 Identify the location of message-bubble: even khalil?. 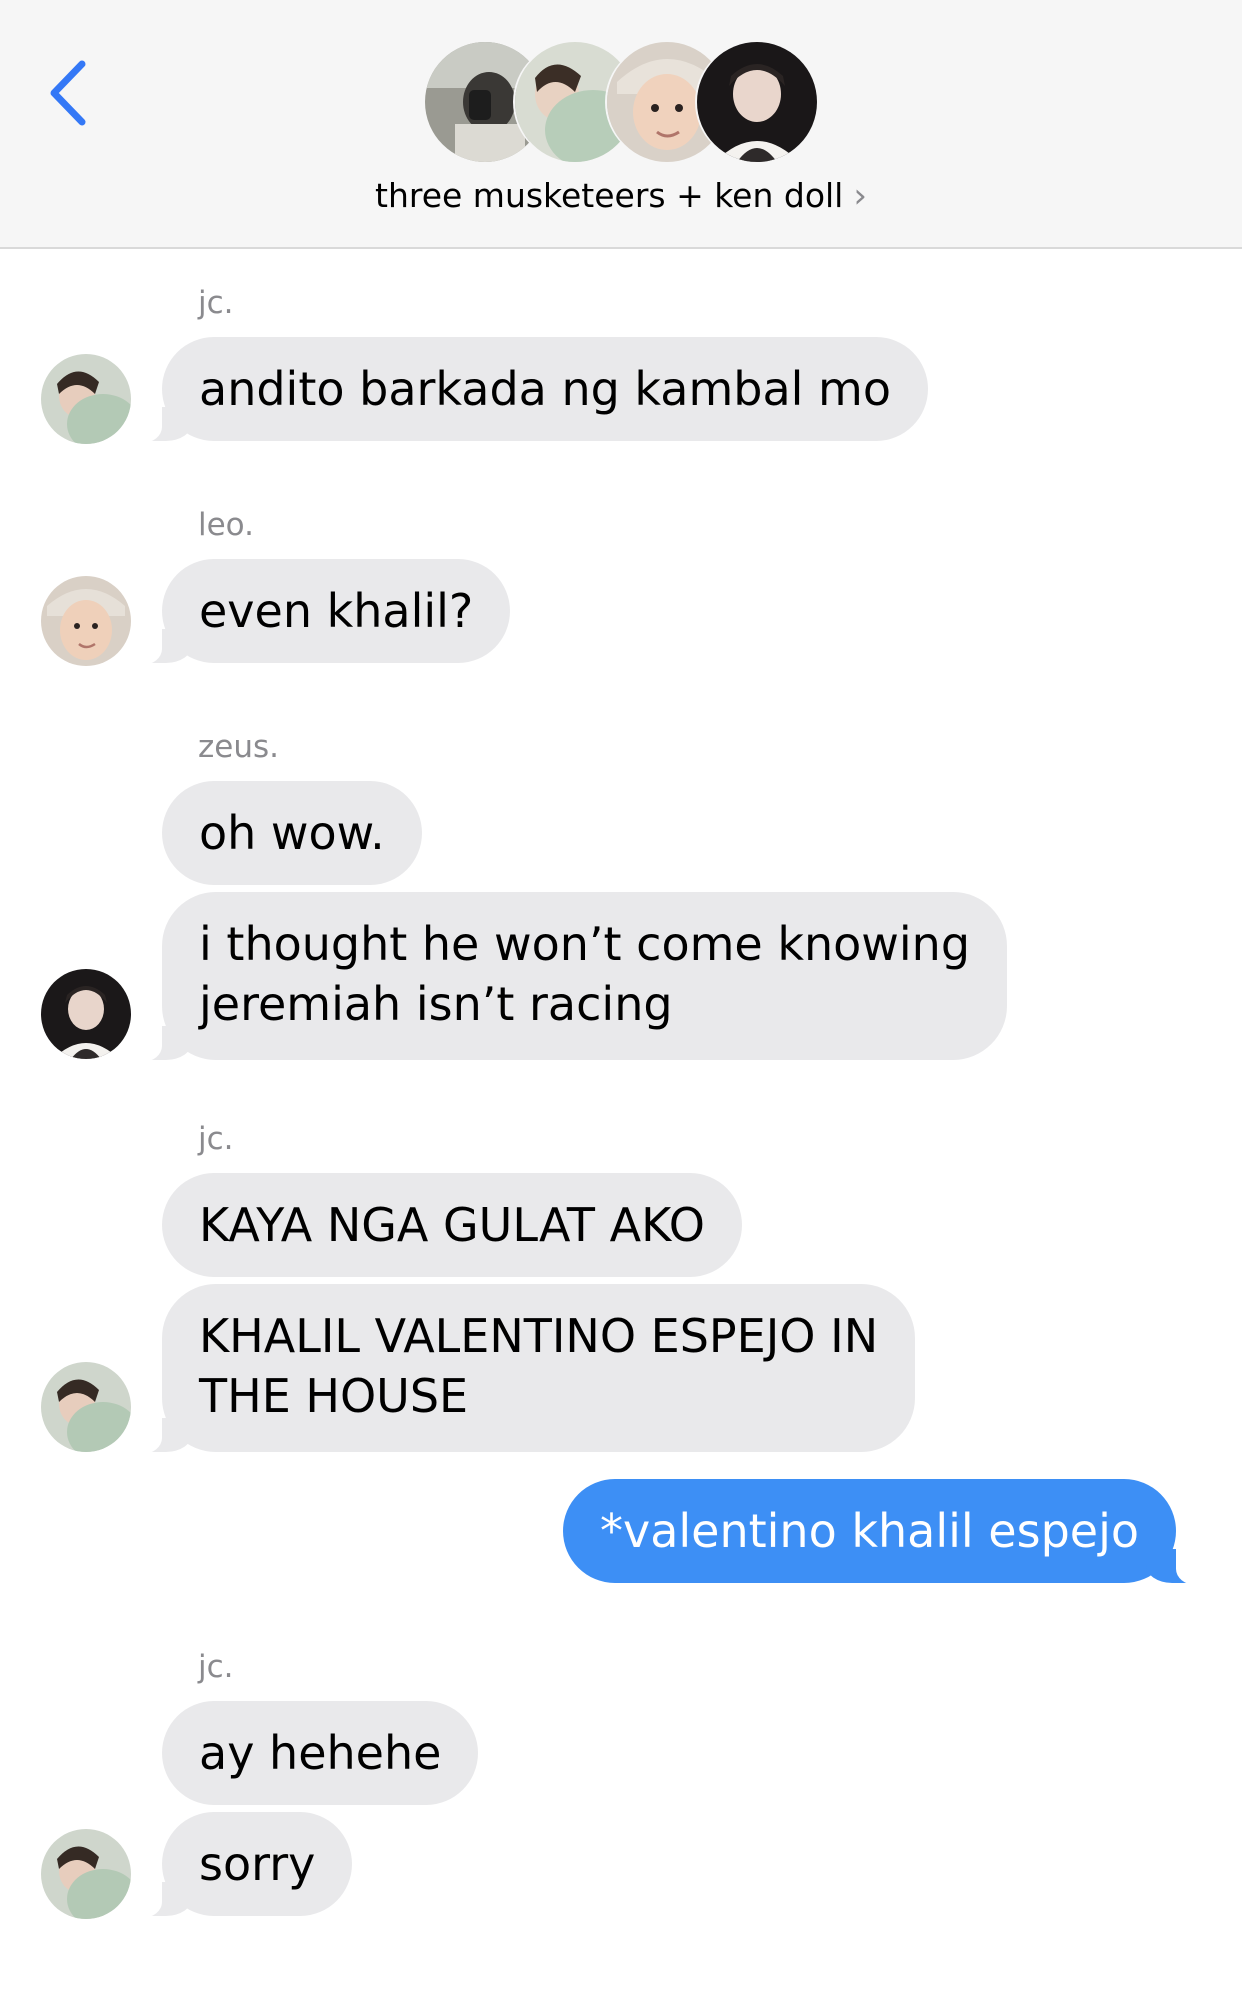
(319, 612).